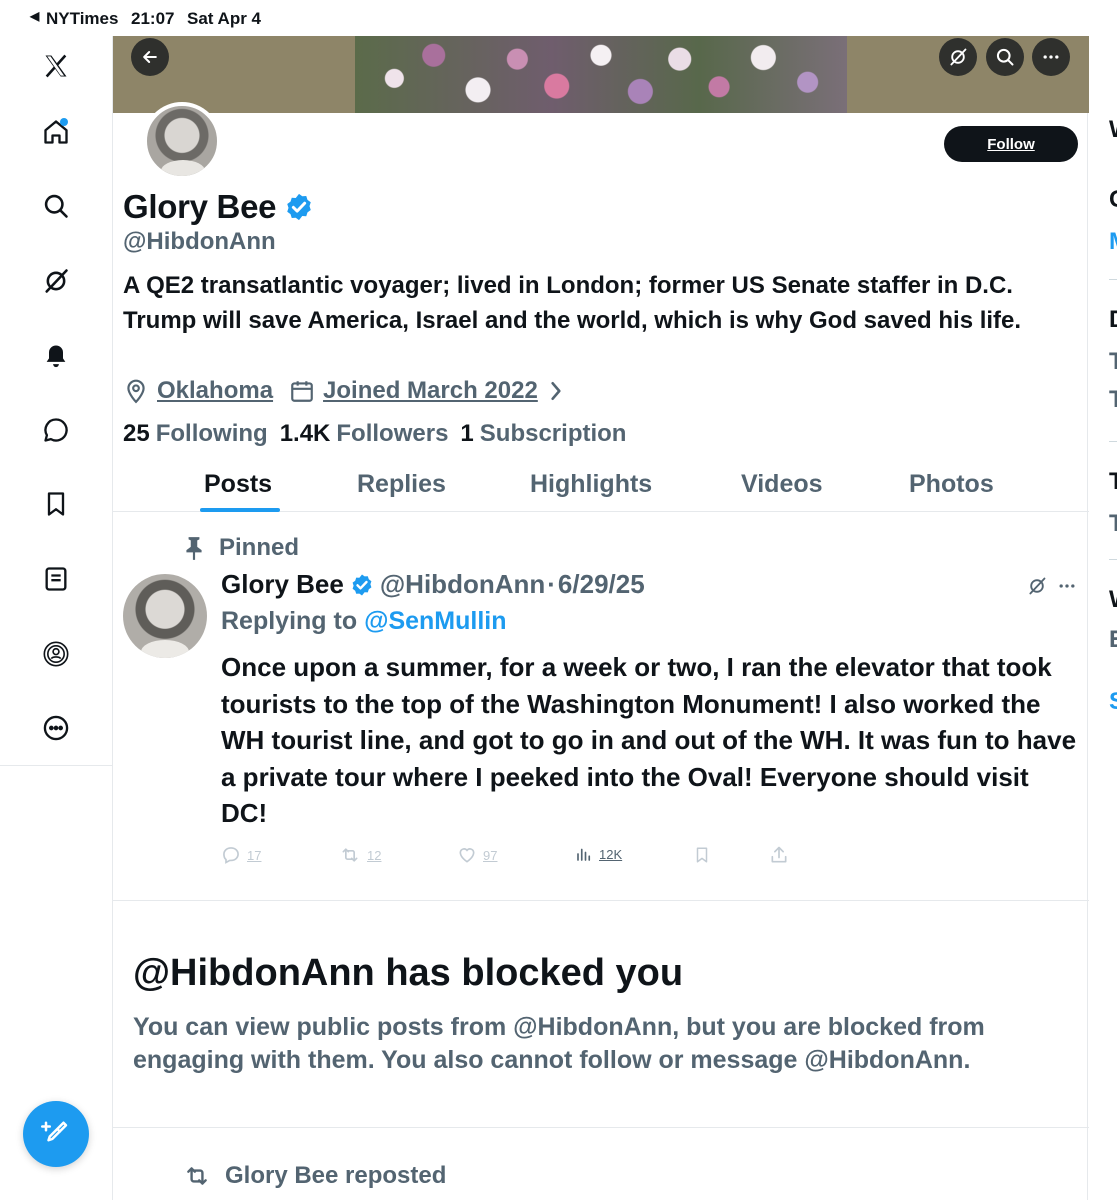 The image size is (1117, 1200). Describe the element at coordinates (56, 654) in the screenshot. I see `profile-icon` at that location.